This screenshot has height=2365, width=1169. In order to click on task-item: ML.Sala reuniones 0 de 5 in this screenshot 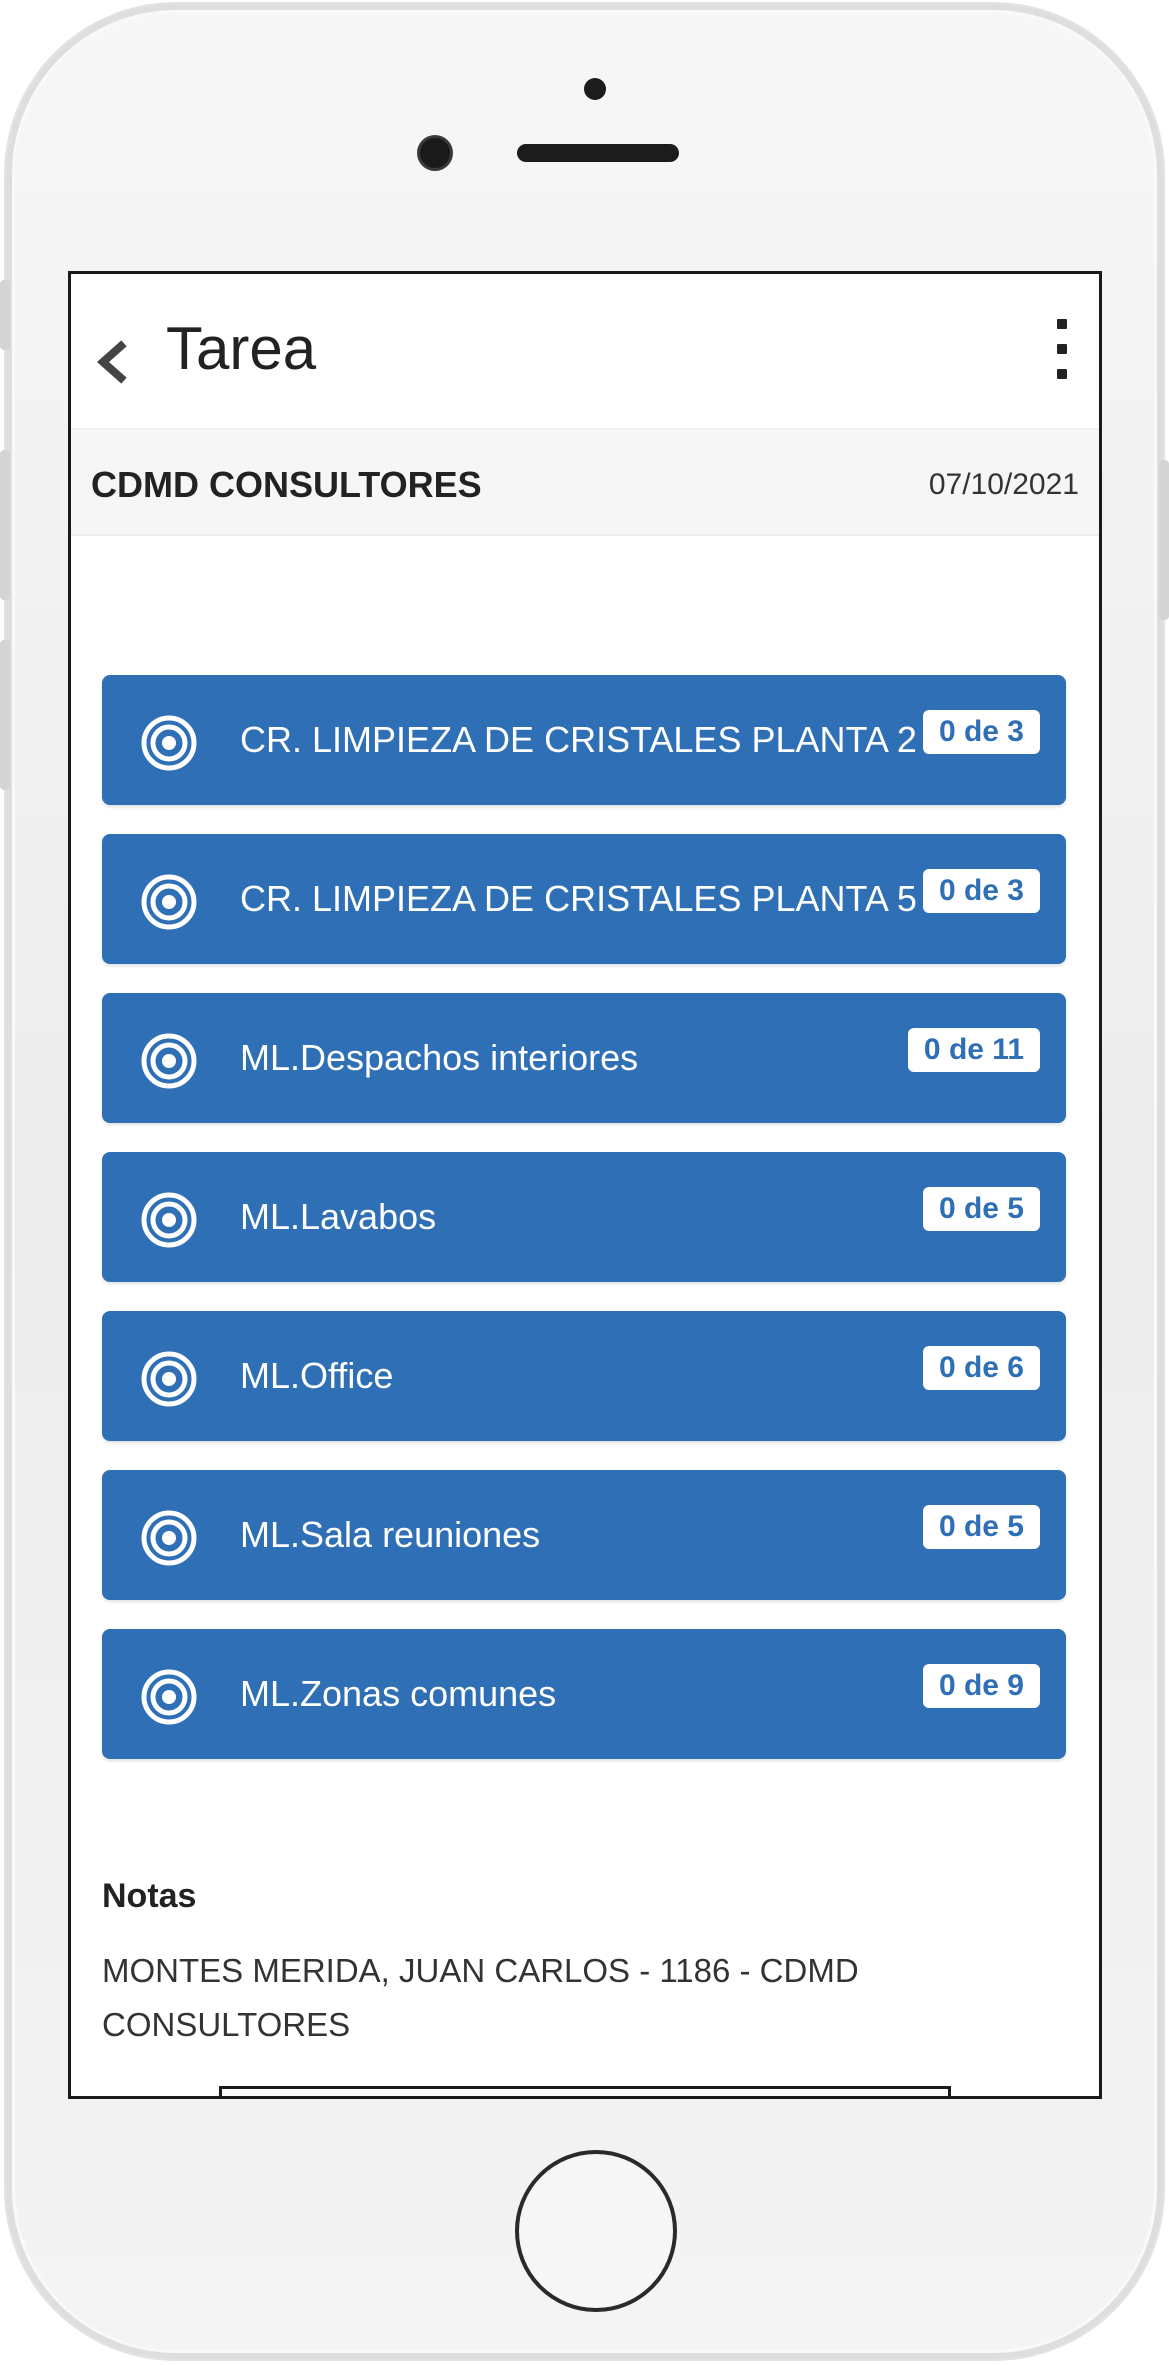, I will do `click(584, 1535)`.